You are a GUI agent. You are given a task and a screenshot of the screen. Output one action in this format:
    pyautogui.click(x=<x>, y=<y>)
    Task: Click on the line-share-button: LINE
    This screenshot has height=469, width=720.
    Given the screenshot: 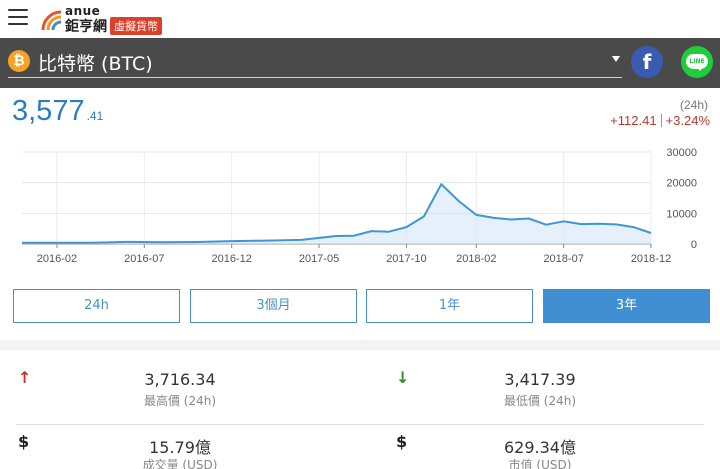 What is the action you would take?
    pyautogui.click(x=697, y=62)
    